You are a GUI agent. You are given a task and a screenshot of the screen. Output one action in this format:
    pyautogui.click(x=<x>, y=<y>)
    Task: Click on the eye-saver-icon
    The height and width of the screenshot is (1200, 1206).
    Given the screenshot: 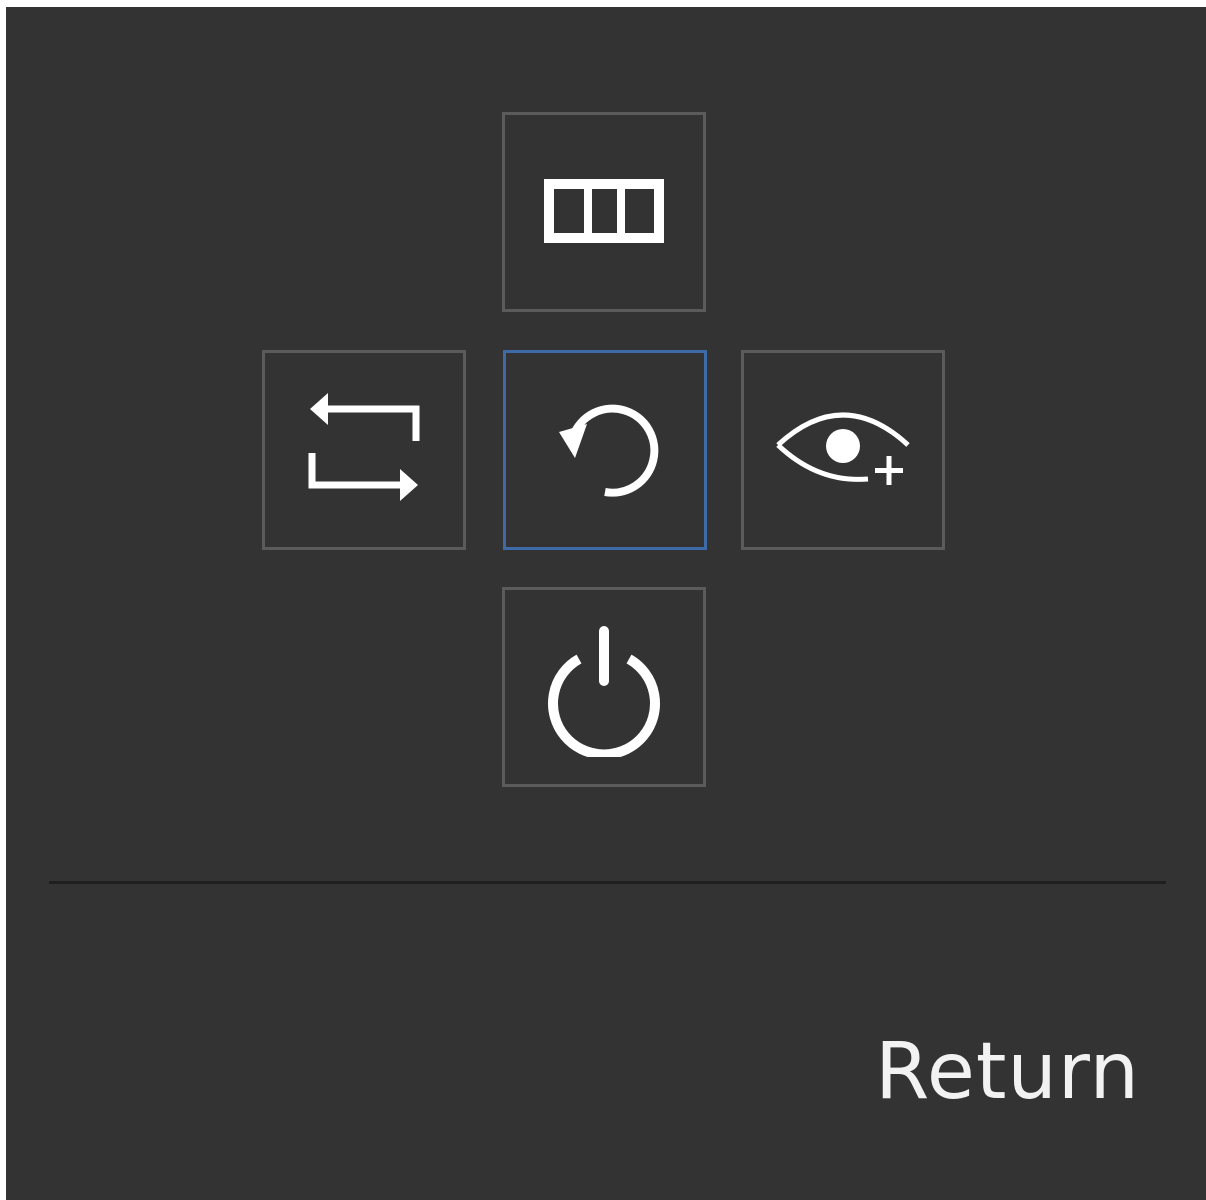 What is the action you would take?
    pyautogui.click(x=843, y=448)
    